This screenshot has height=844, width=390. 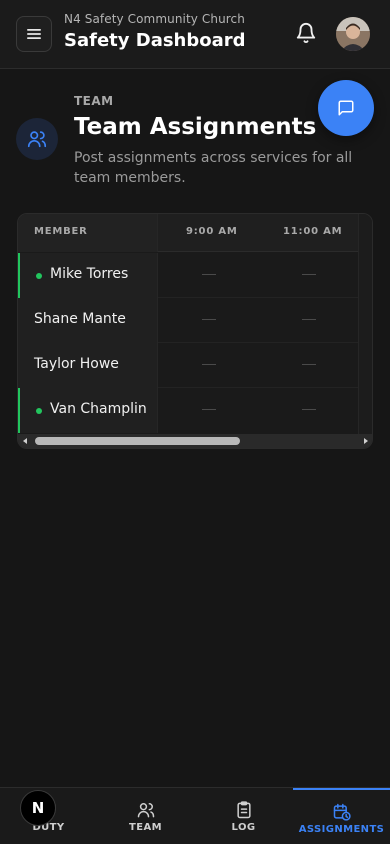 What do you see at coordinates (154, 19) in the screenshot?
I see `org-name: N4 Safety Community Church` at bounding box center [154, 19].